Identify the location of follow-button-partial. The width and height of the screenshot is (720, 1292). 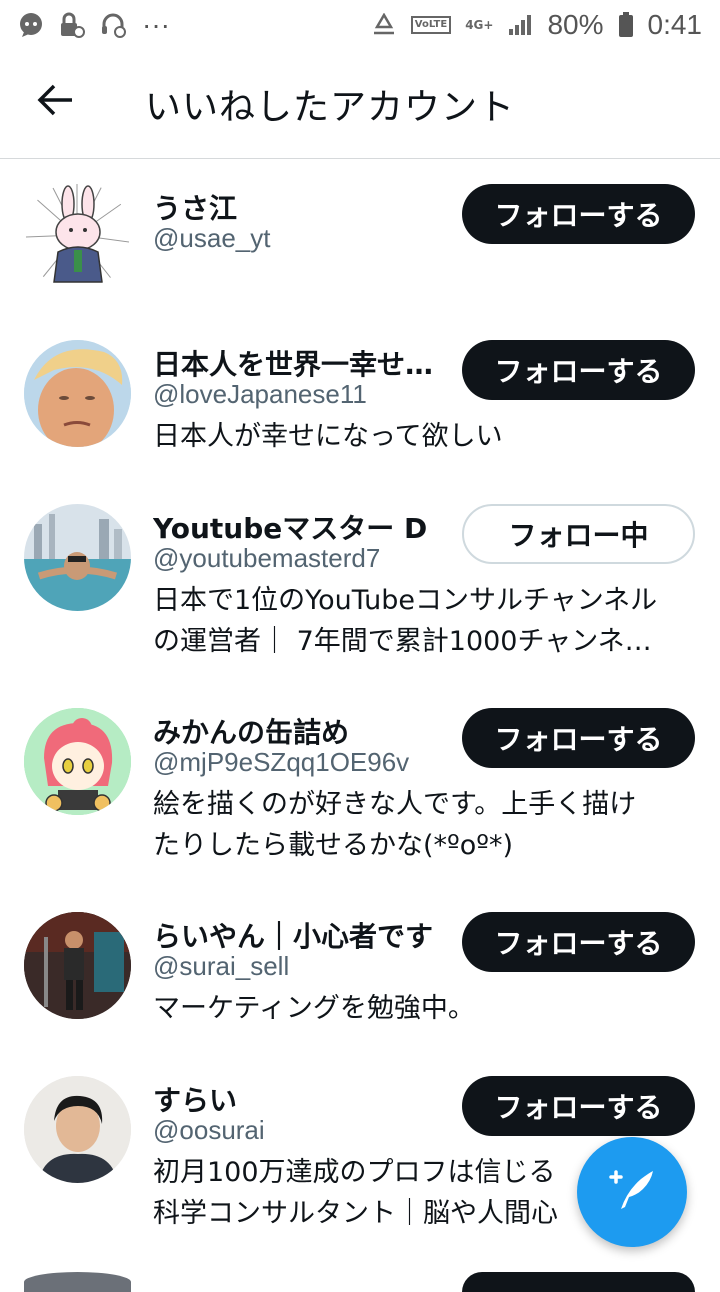
(578, 1282).